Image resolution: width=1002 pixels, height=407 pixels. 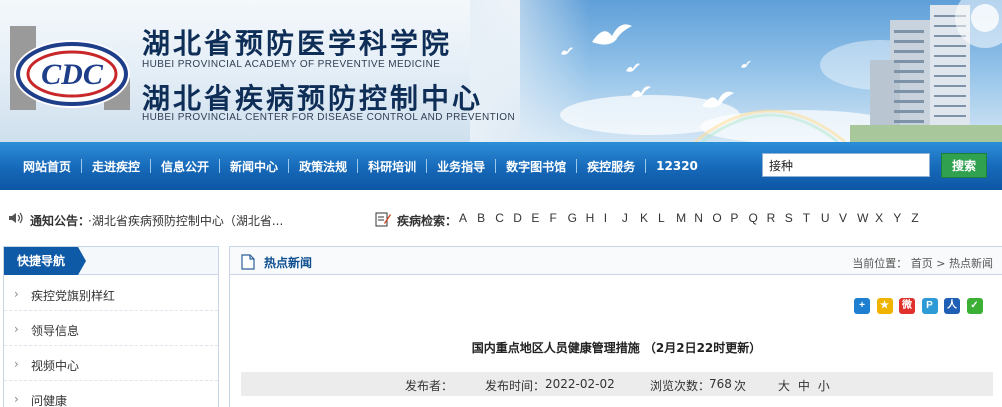 I want to click on nav-item-about: 走进疾控, so click(x=116, y=166).